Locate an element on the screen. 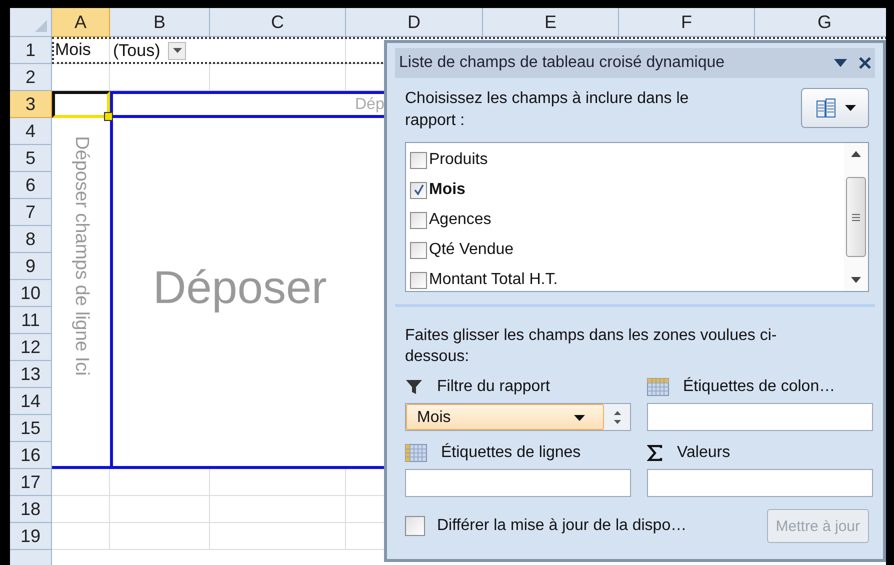 This screenshot has height=565, width=894. row-header: 8 is located at coordinates (31, 239).